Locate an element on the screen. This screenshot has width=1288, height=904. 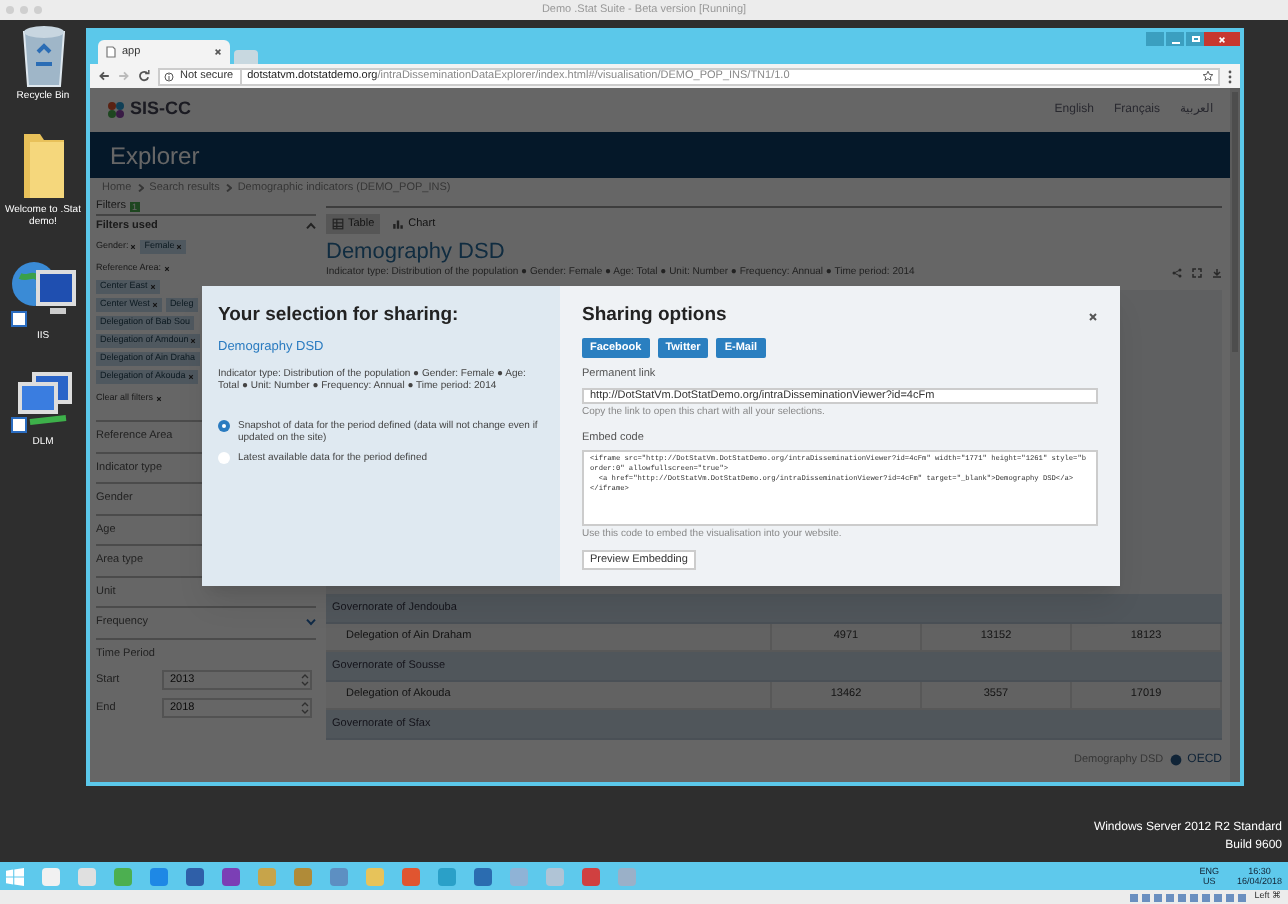
bar-chart-icon is located at coordinates (398, 224).